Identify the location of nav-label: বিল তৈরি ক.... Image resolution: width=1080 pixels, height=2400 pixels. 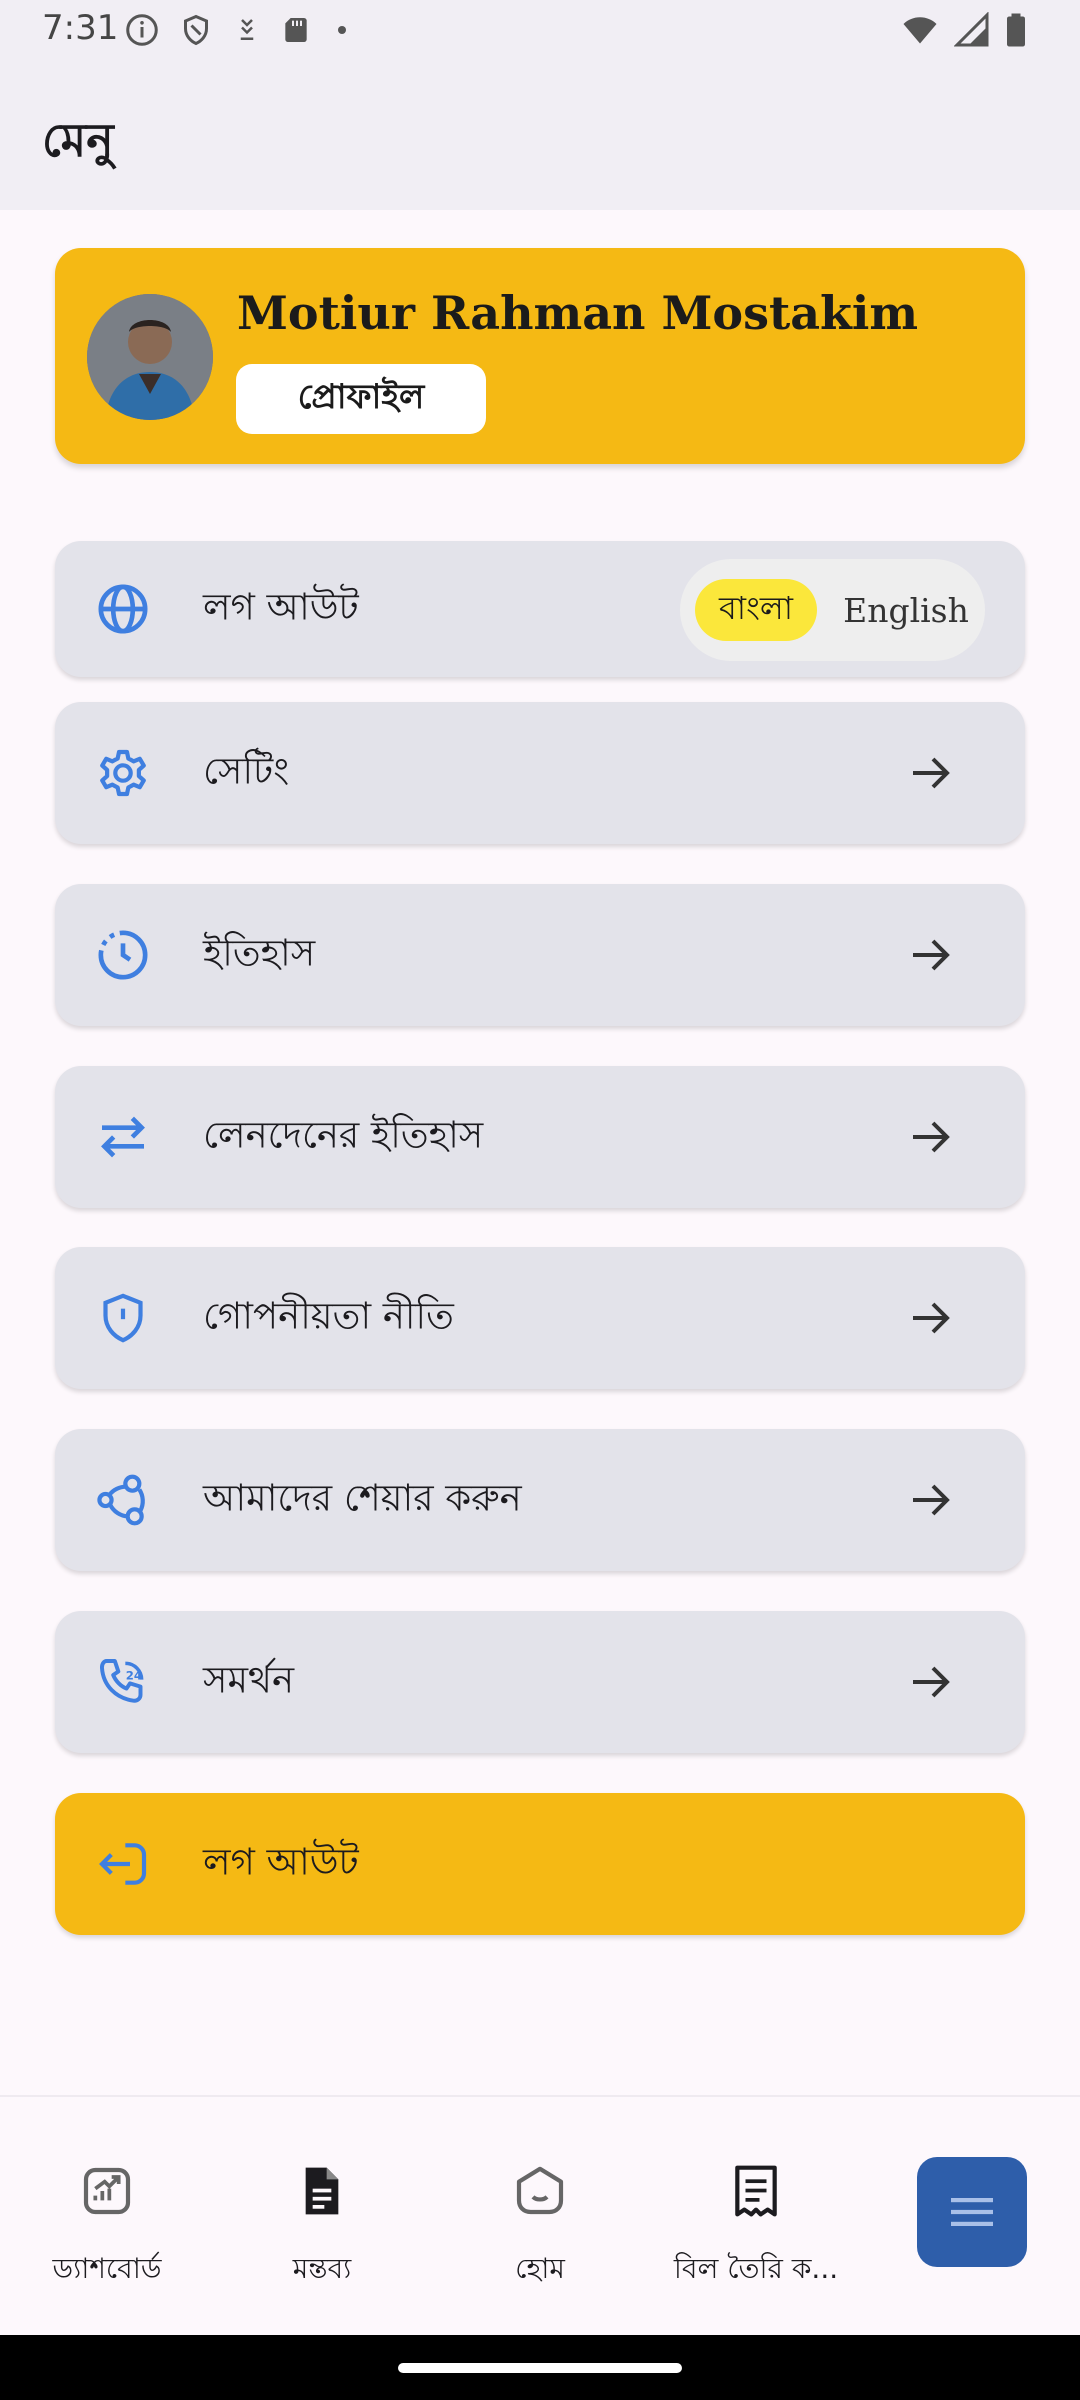
(756, 2268).